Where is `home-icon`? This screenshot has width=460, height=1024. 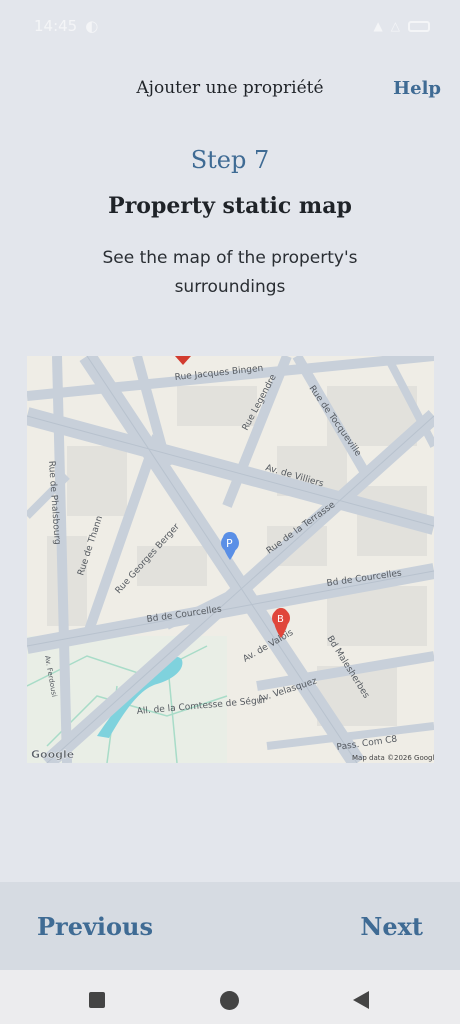
home-icon is located at coordinates (229, 1000).